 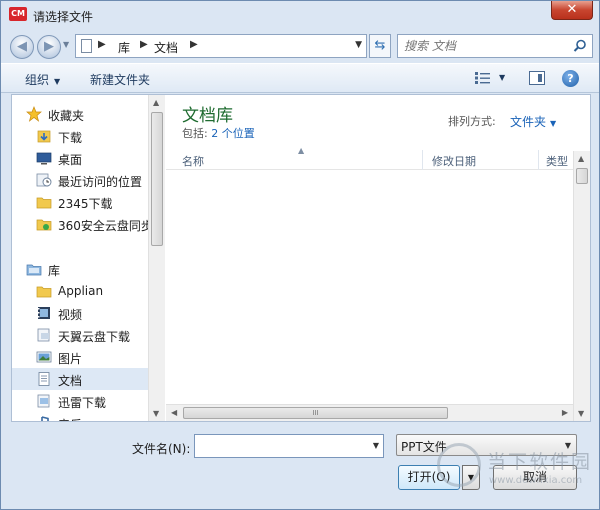 I want to click on refresh-button: ⇆, so click(x=380, y=46).